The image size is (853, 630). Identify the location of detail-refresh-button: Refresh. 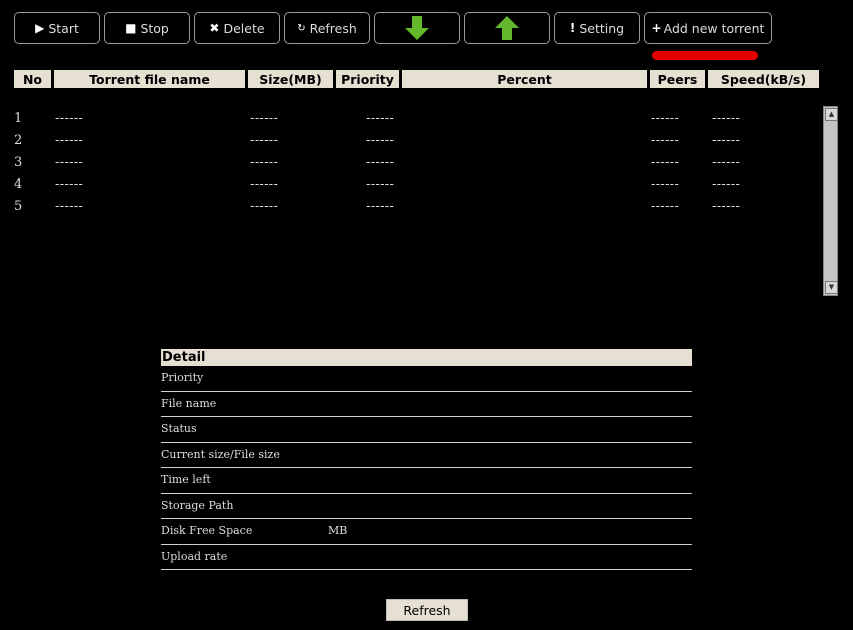
(427, 610).